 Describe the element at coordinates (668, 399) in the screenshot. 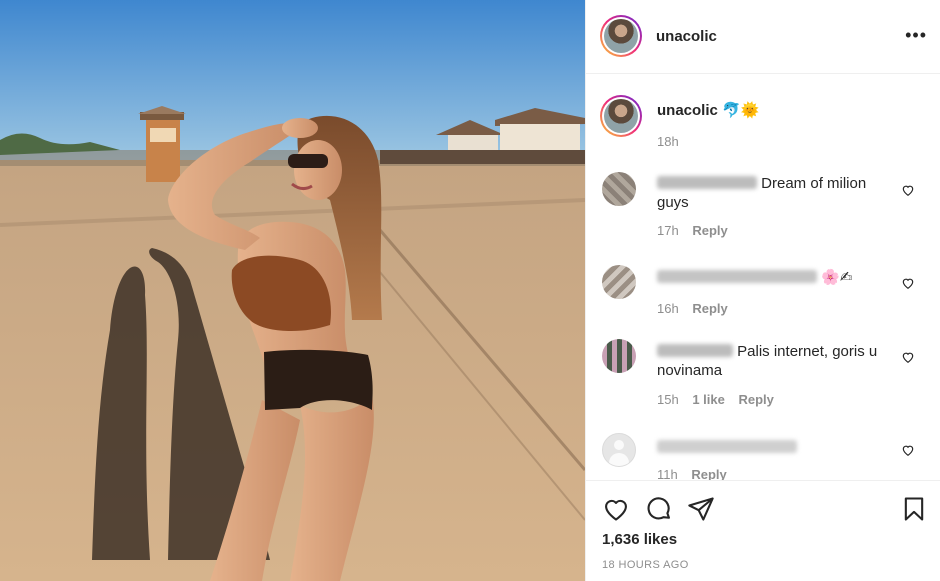

I see `comment-time: 15h` at that location.